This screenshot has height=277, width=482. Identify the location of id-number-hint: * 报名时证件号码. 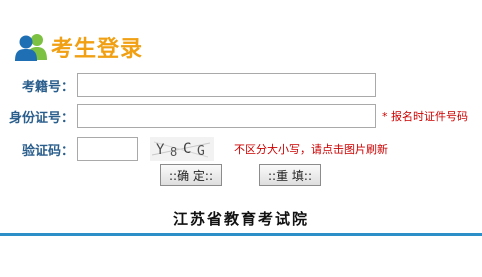
(425, 116).